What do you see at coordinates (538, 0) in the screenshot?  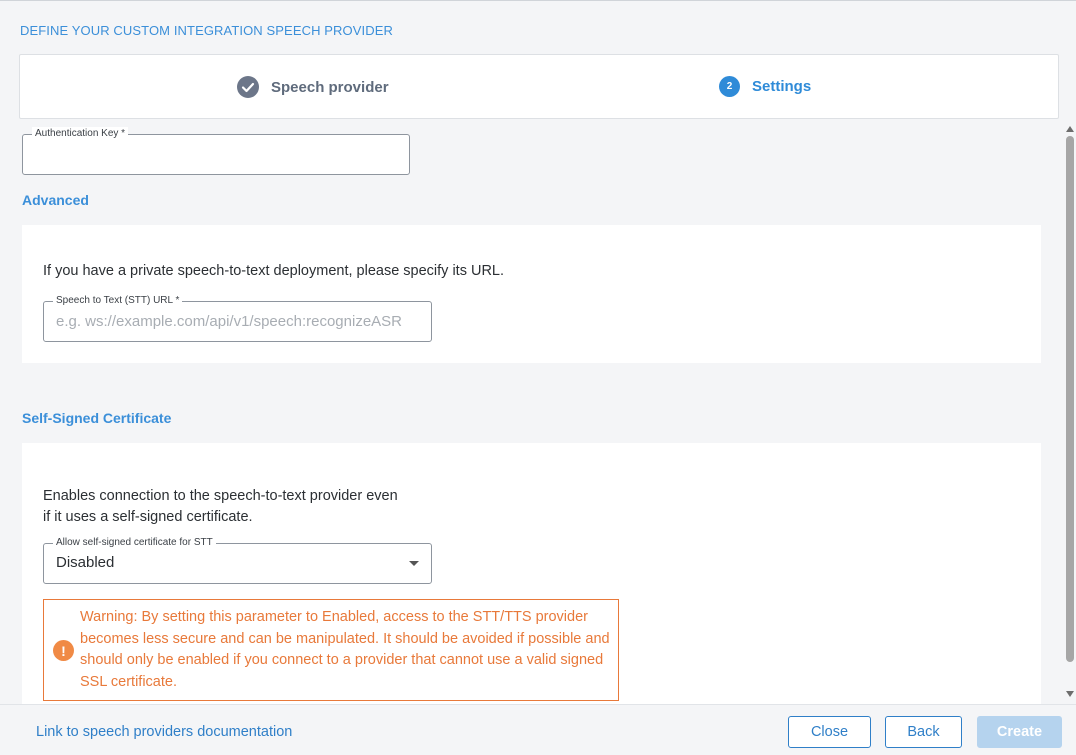 I see `top-border` at bounding box center [538, 0].